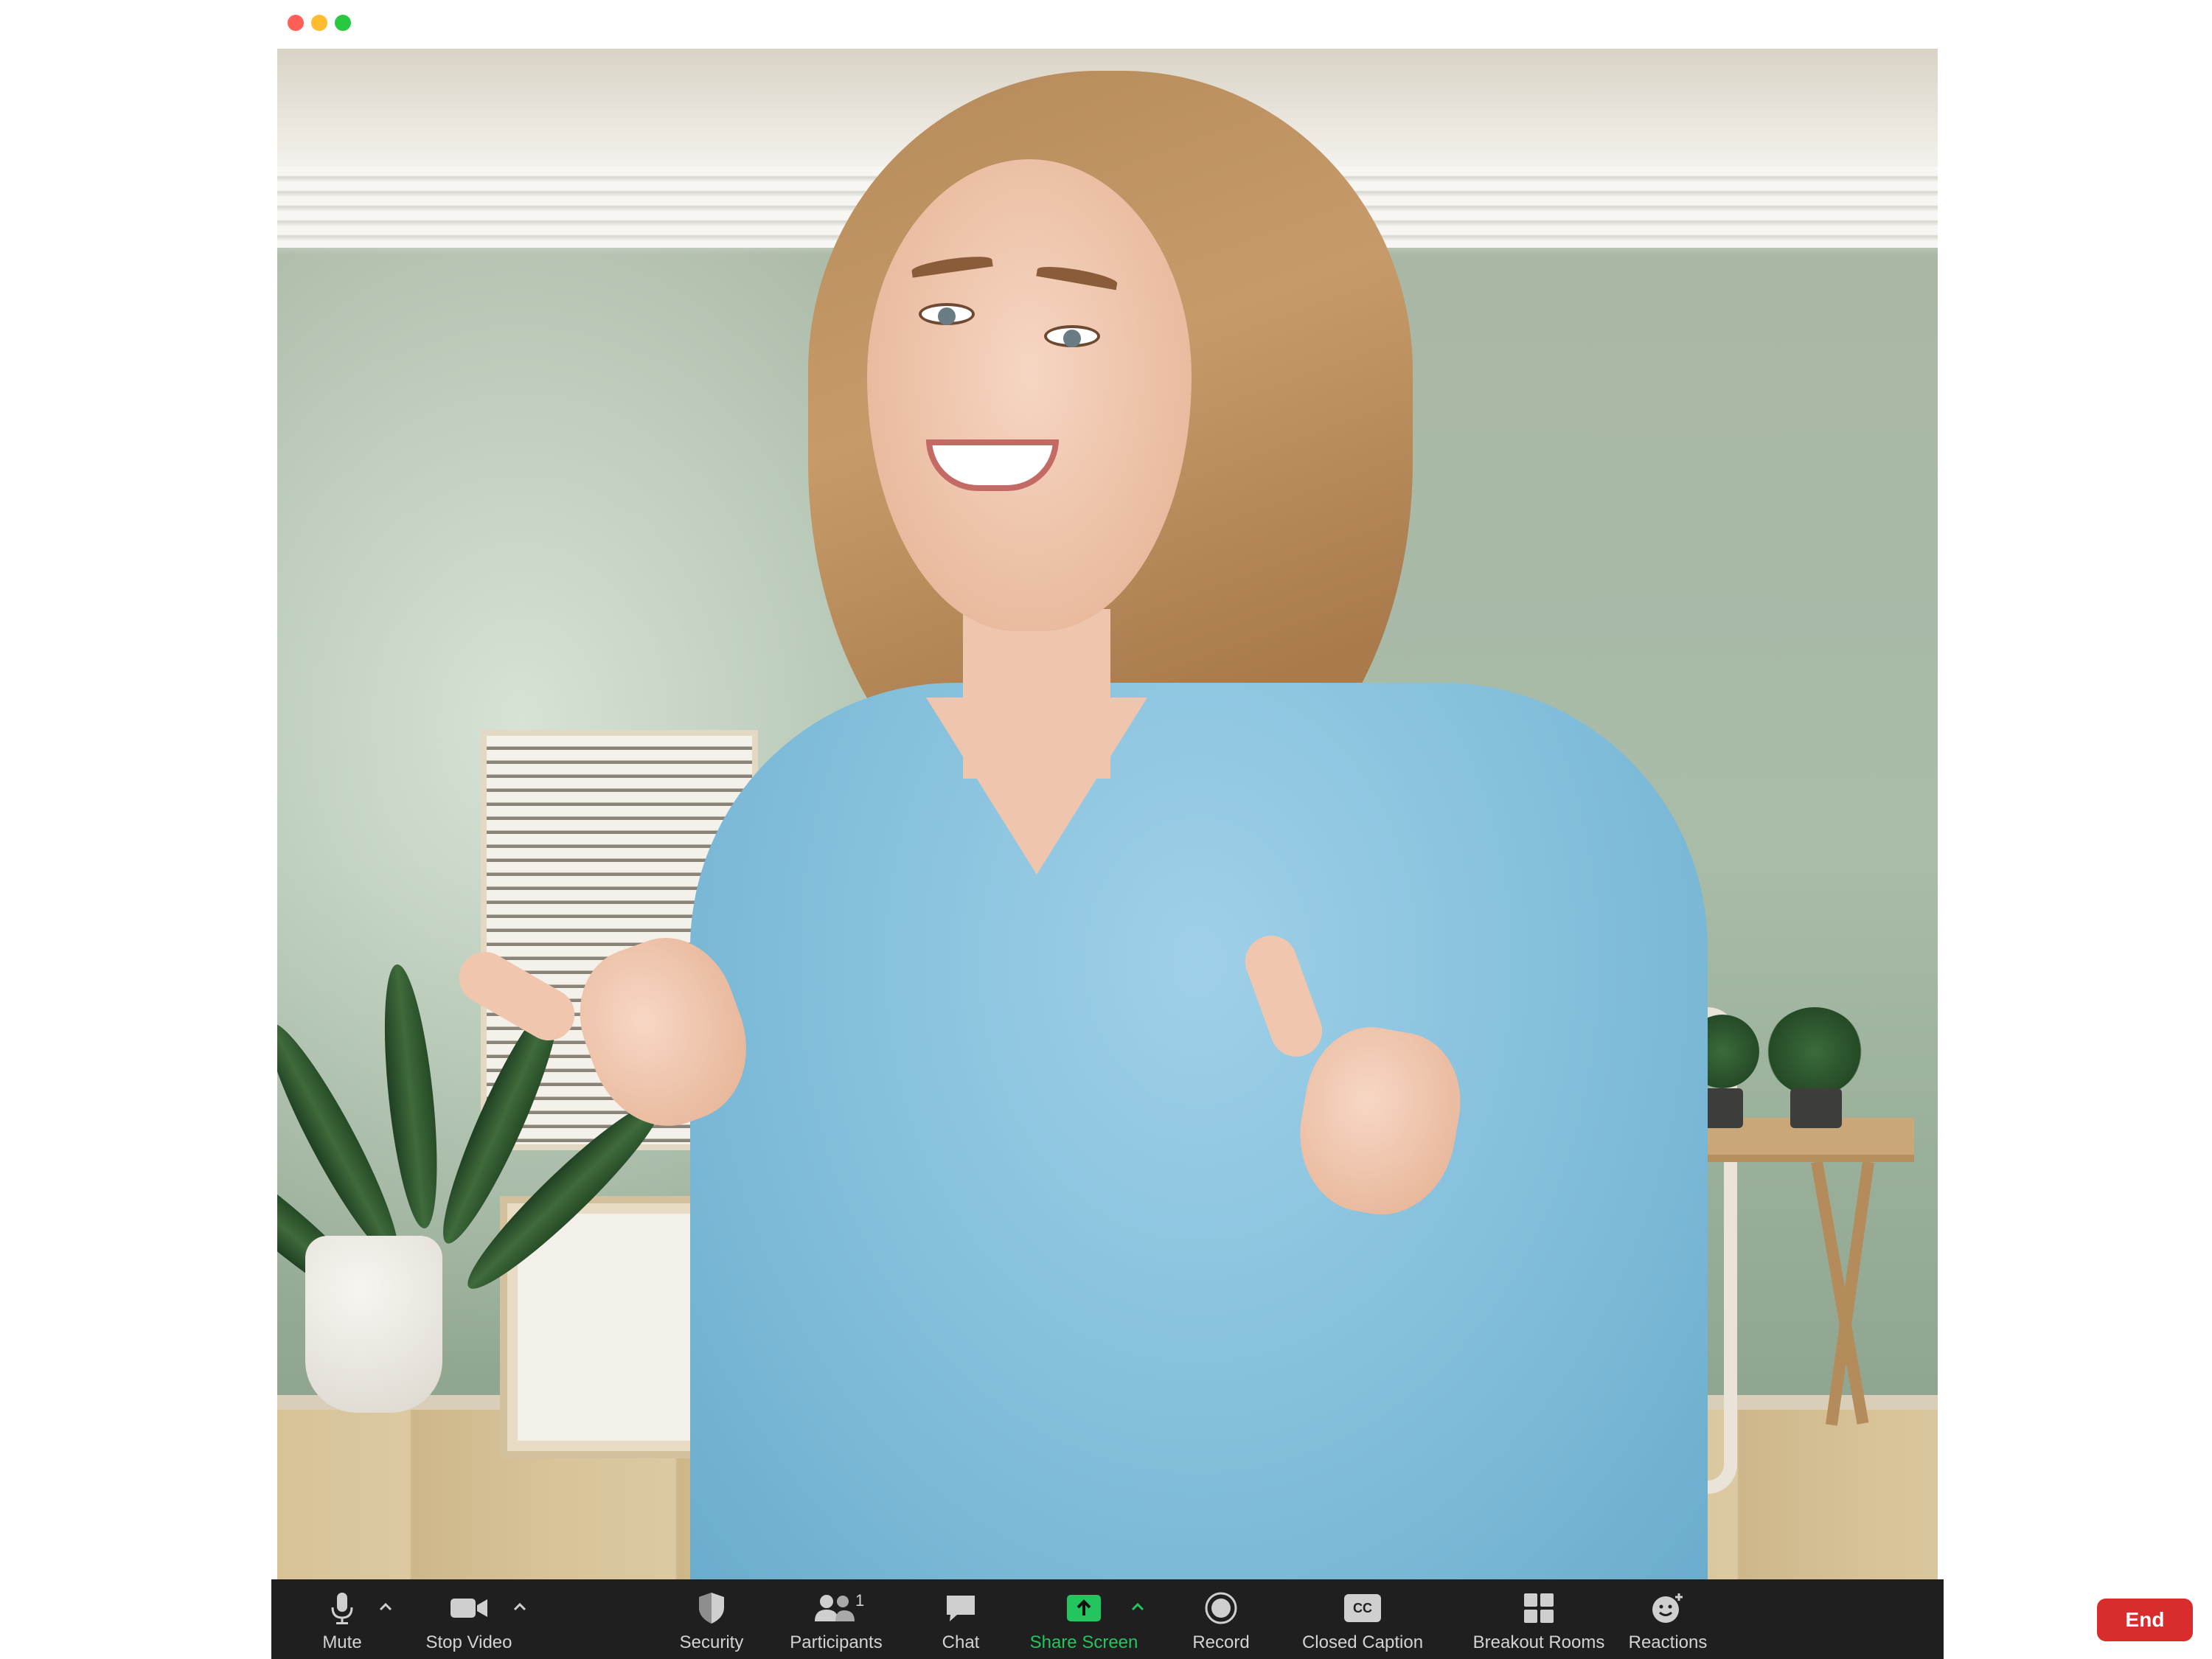 The image size is (2212, 1659). Describe the element at coordinates (342, 1642) in the screenshot. I see `mute-label: Mute` at that location.